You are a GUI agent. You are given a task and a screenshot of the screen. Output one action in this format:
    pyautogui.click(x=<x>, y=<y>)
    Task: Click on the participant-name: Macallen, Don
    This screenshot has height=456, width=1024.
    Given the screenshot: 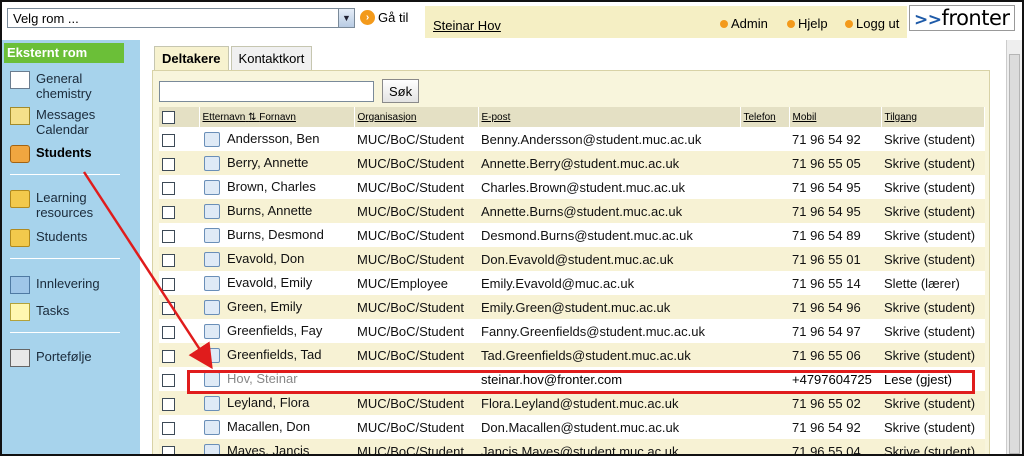 What is the action you would take?
    pyautogui.click(x=268, y=426)
    